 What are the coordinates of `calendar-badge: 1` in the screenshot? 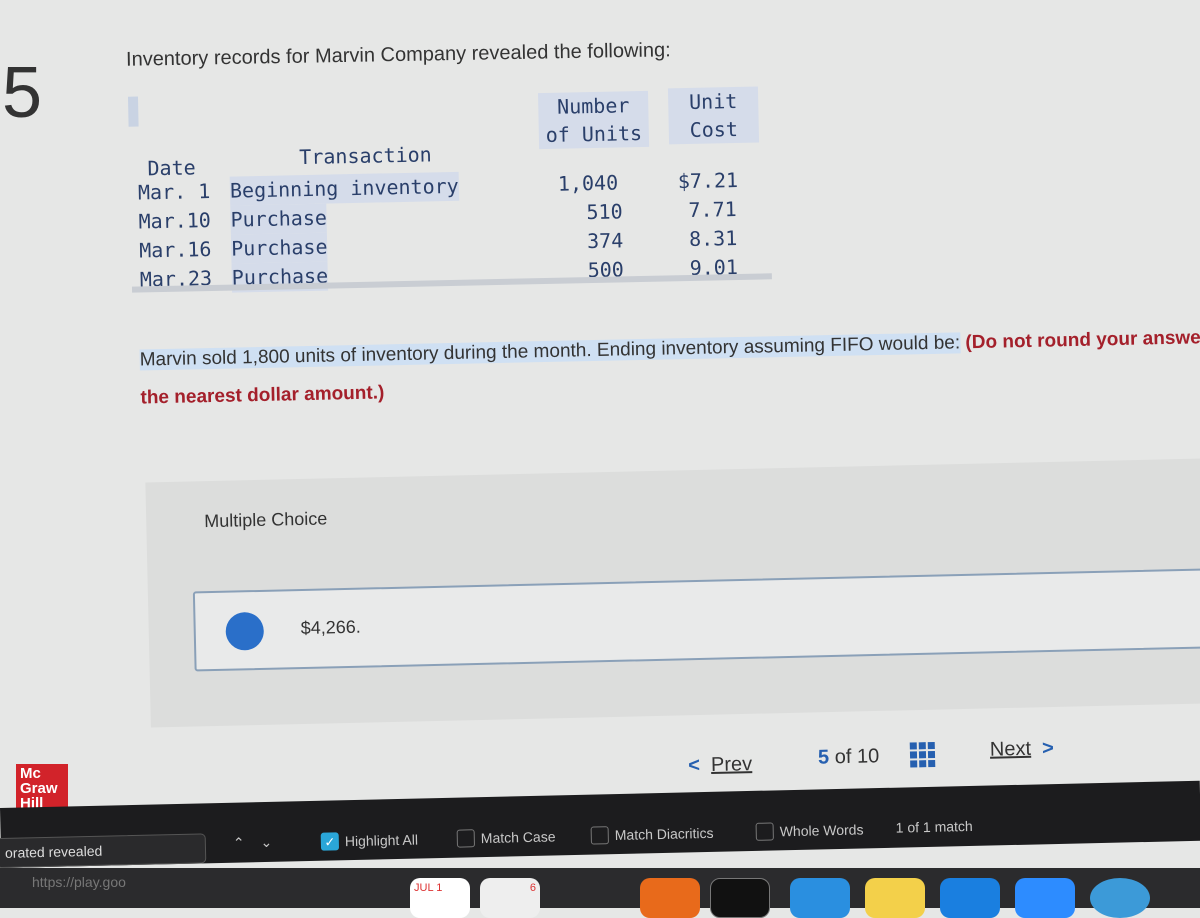 It's located at (439, 888).